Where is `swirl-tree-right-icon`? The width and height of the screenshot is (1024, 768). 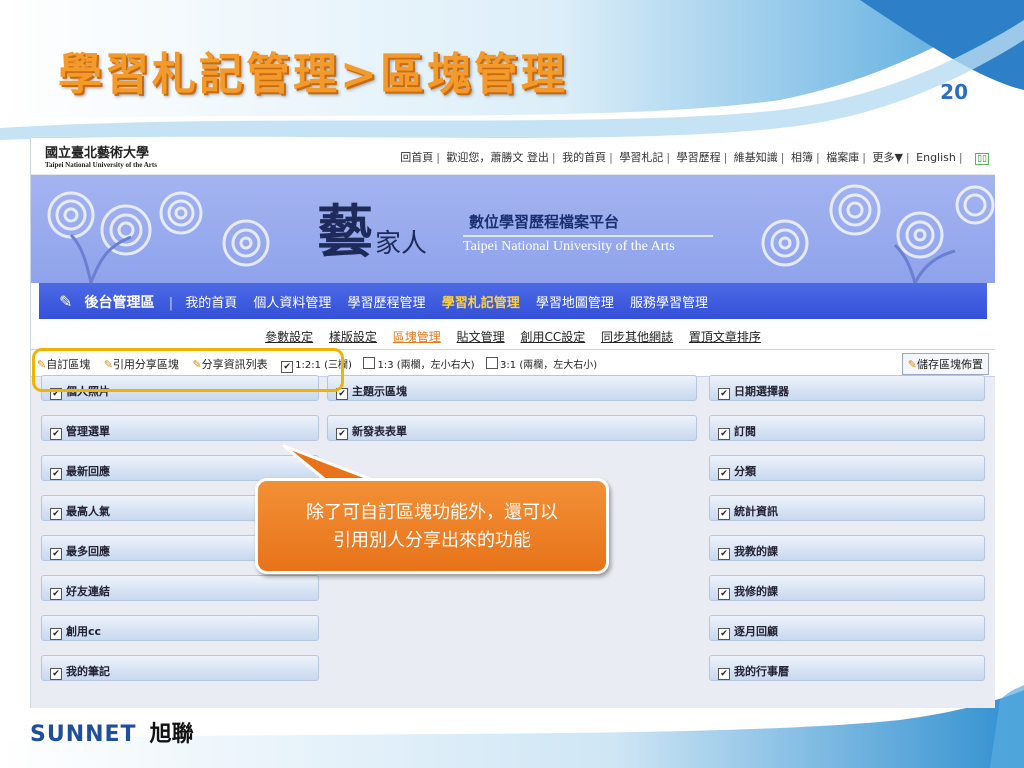 swirl-tree-right-icon is located at coordinates (878, 233).